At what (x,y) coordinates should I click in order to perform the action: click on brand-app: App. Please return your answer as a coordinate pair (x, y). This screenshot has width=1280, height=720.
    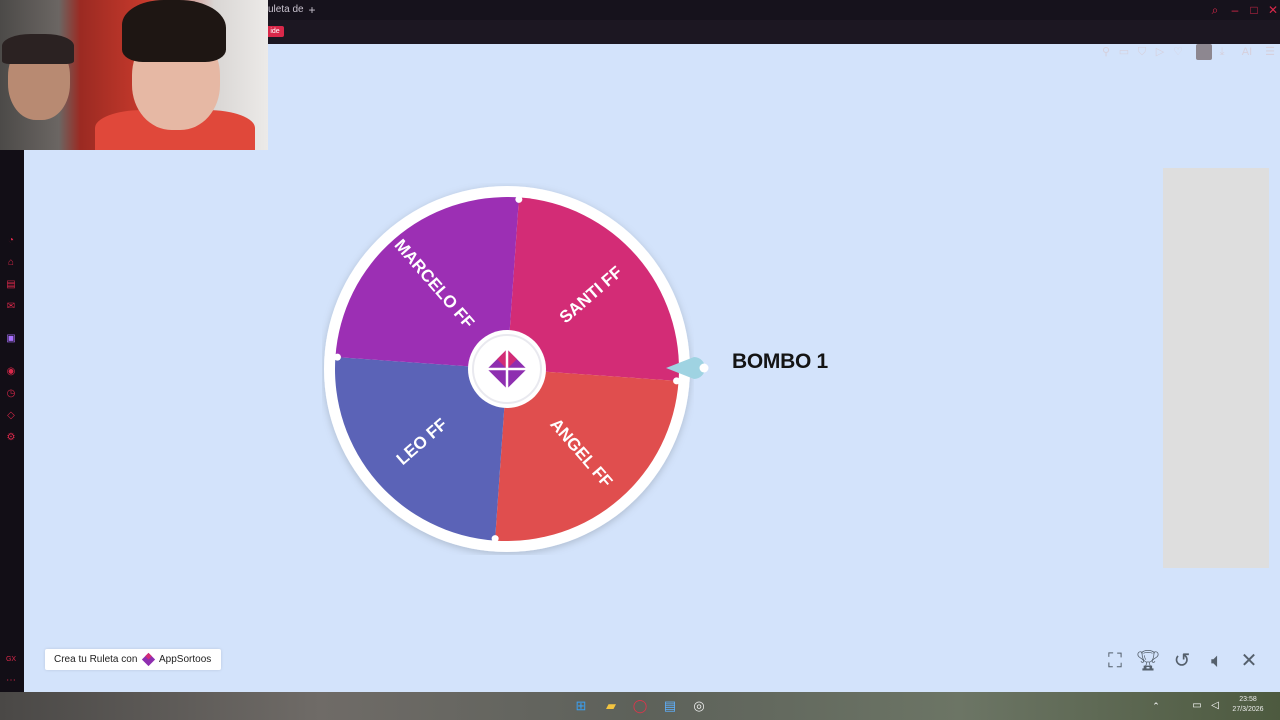
    Looking at the image, I should click on (168, 659).